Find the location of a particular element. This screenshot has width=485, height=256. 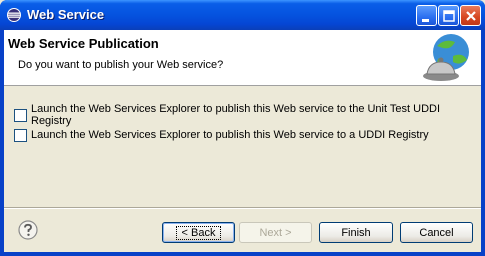

next-button: Next > is located at coordinates (275, 232).